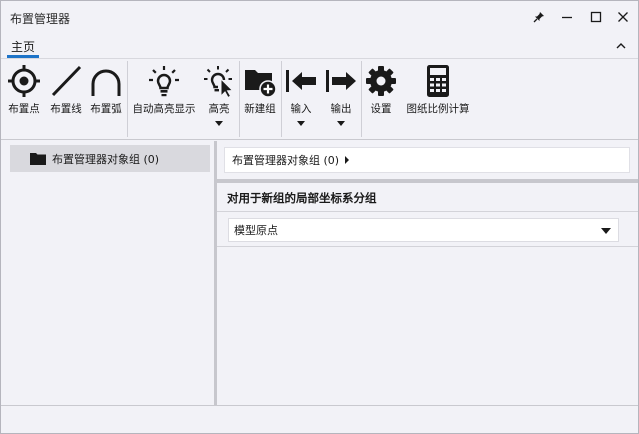  I want to click on export-button: 输出, so click(341, 100).